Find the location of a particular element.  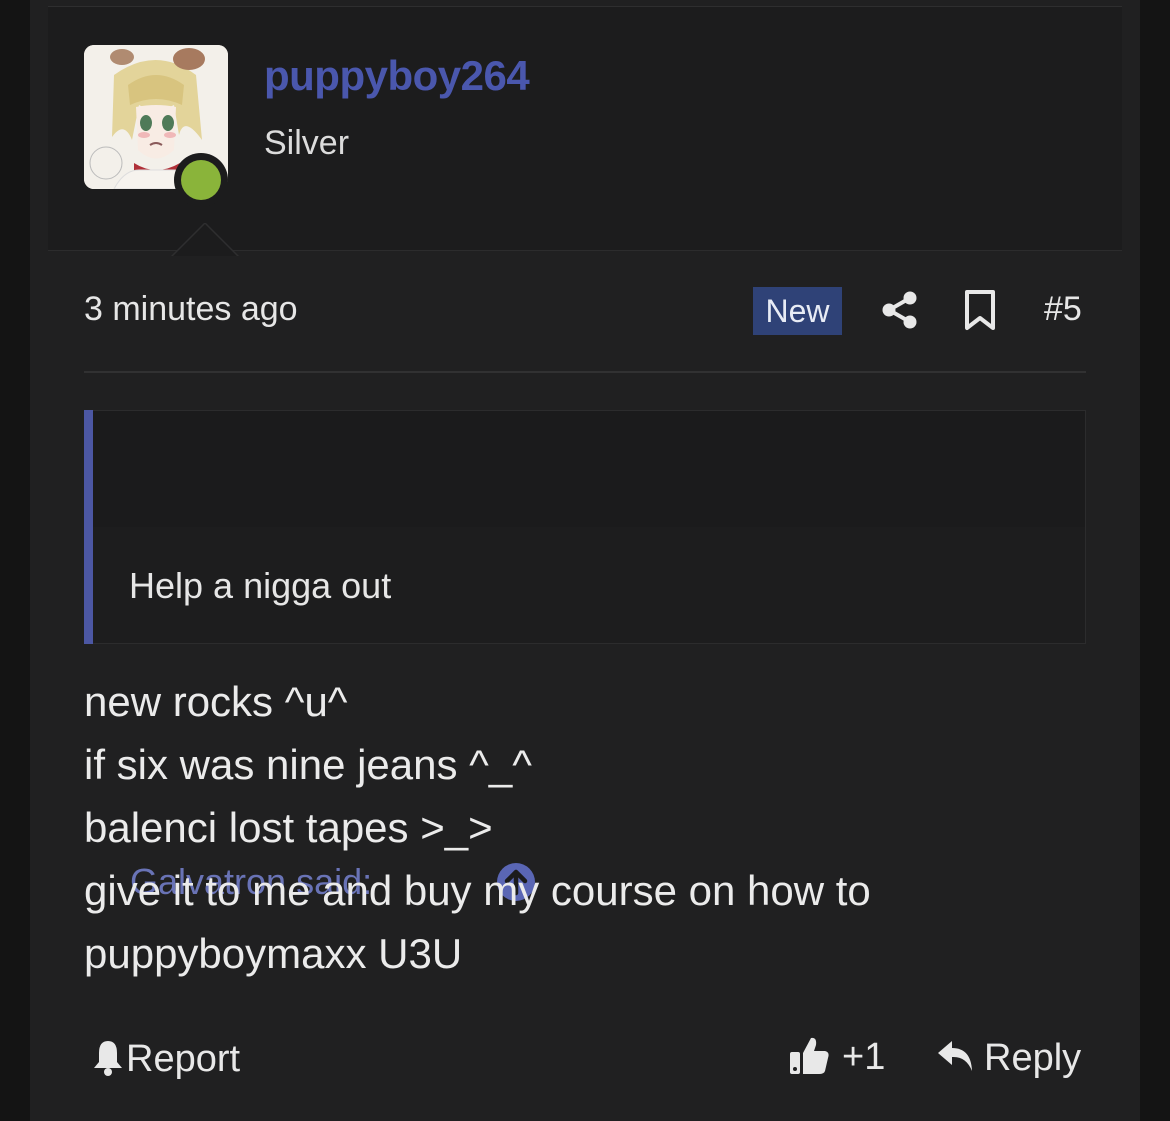

new-badge: New is located at coordinates (797, 311).